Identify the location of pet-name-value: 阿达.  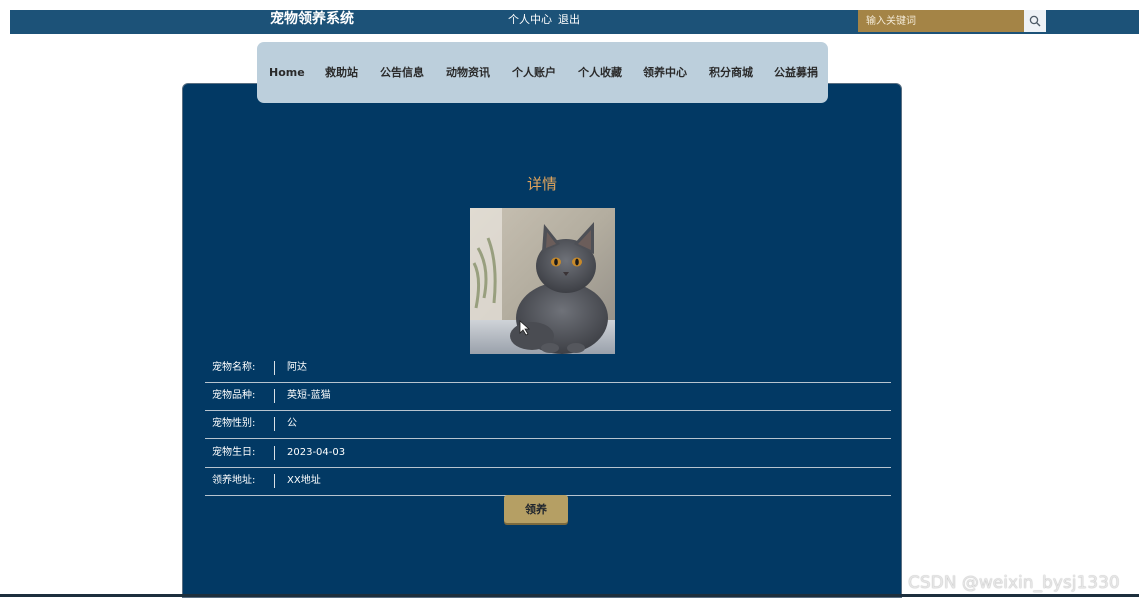
(297, 367).